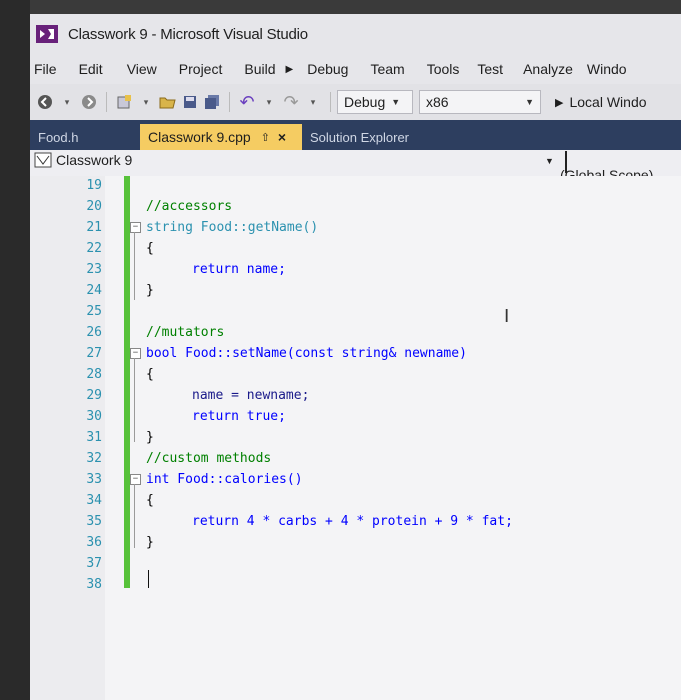  I want to click on tab-label: Solution Explorer, so click(359, 137).